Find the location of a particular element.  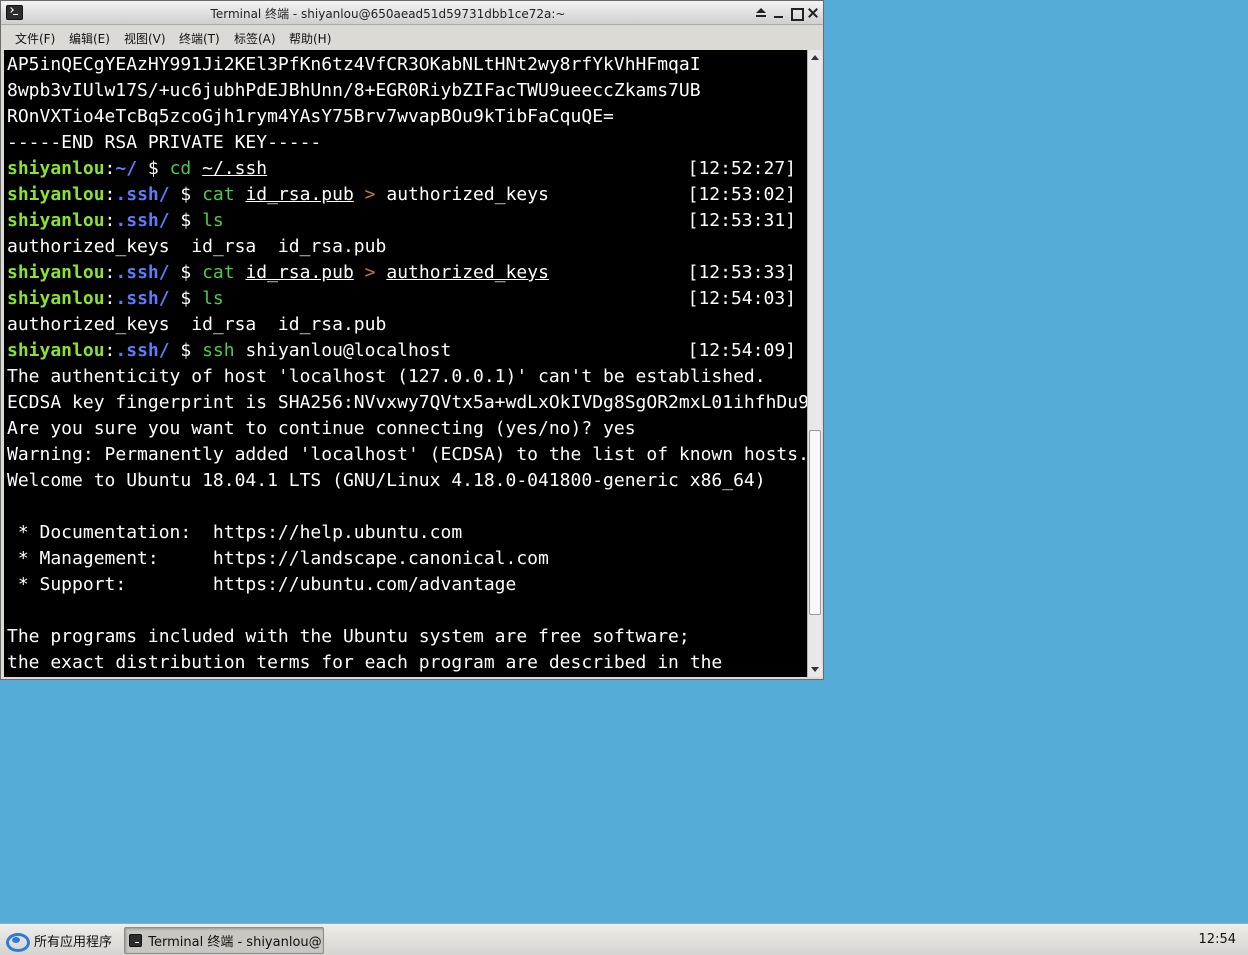

clock: 12:54 is located at coordinates (1217, 939).